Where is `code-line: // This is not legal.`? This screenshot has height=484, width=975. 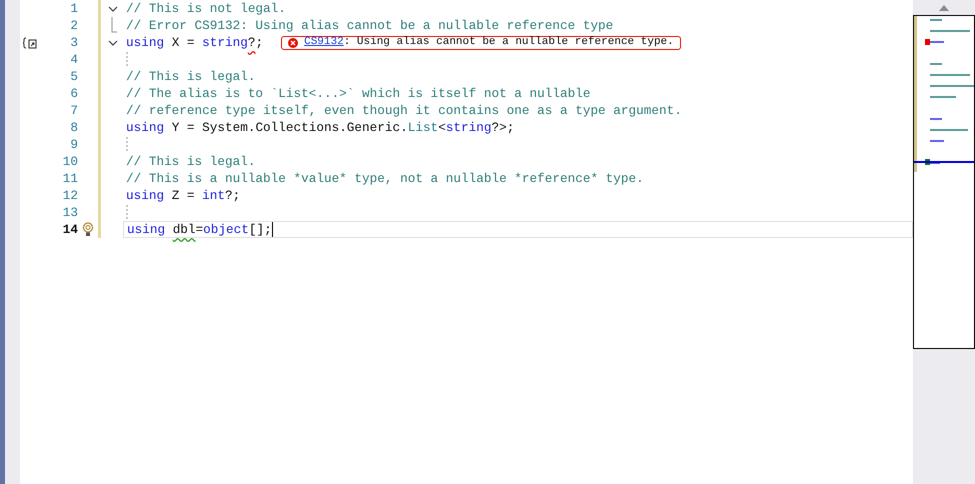 code-line: // This is not legal. is located at coordinates (206, 9).